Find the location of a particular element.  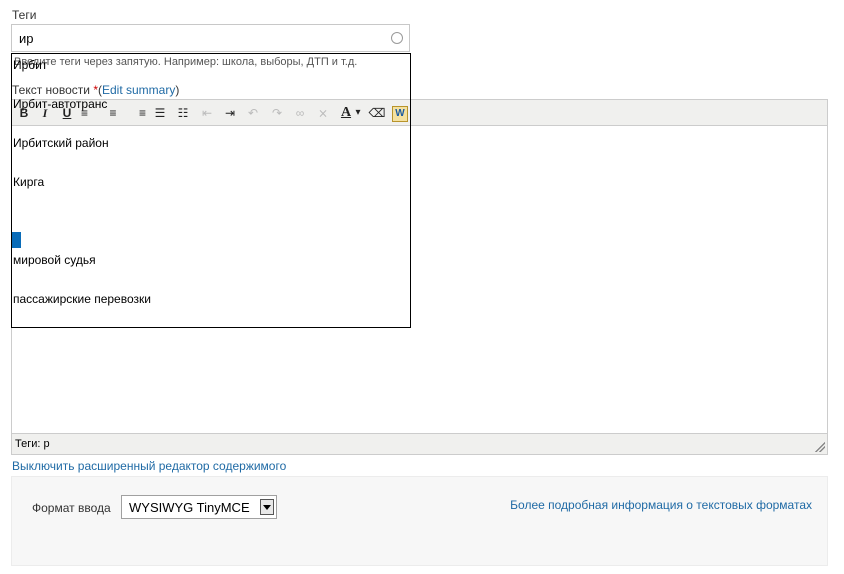

tags-input-wrapper is located at coordinates (210, 38).